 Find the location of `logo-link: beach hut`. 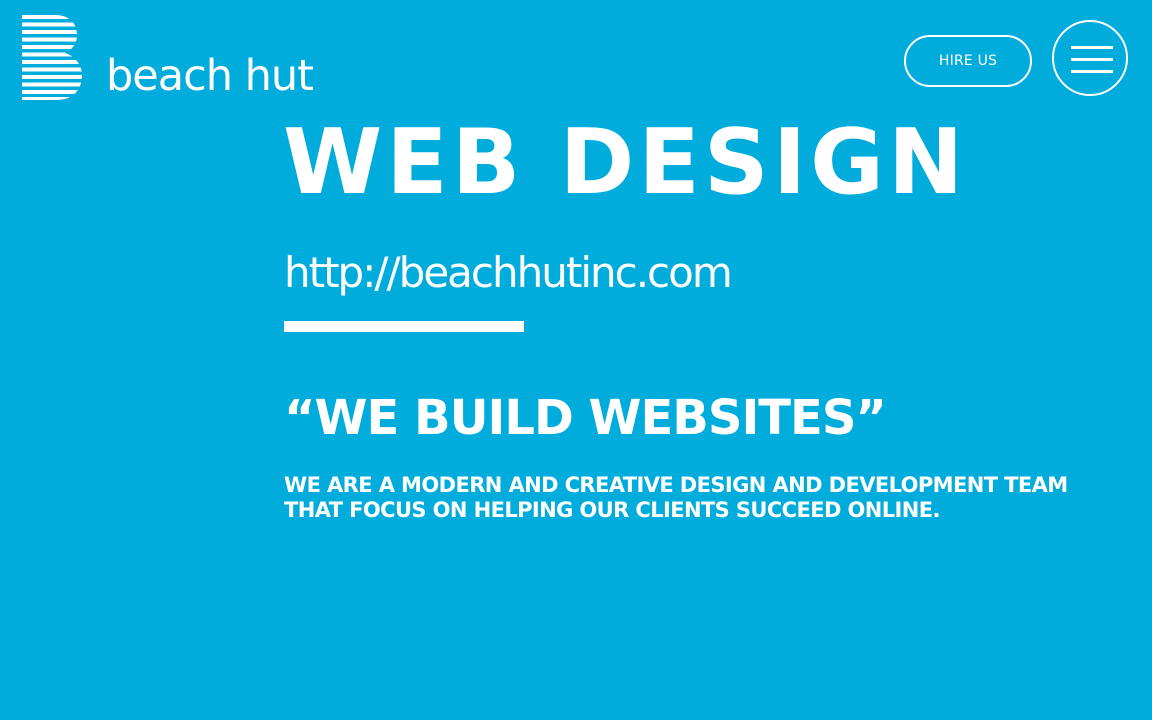

logo-link: beach hut is located at coordinates (168, 59).